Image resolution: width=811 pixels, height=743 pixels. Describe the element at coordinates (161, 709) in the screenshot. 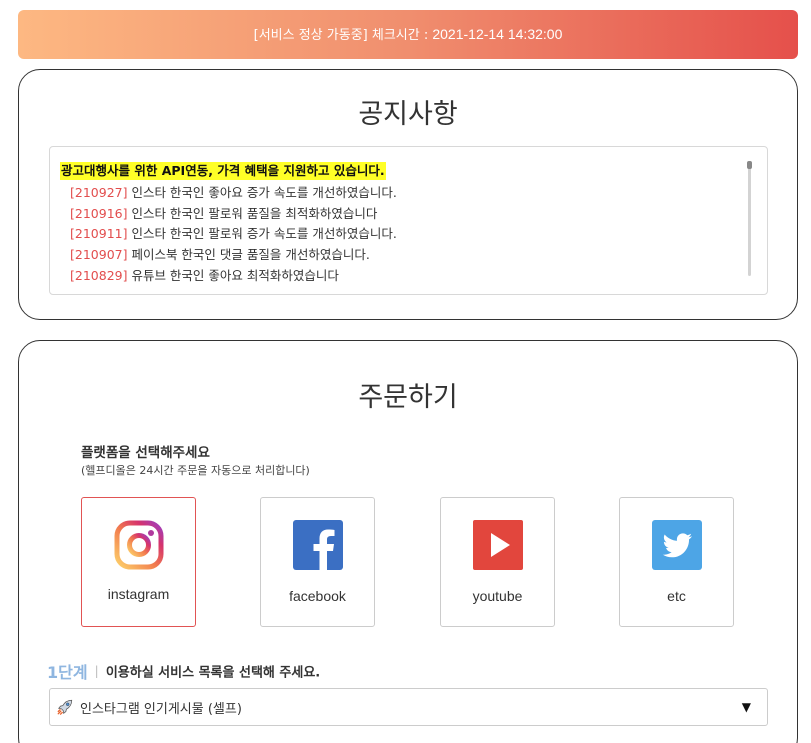

I see `service-select-value: 인스타그램 인기게시물 (셀프)` at that location.